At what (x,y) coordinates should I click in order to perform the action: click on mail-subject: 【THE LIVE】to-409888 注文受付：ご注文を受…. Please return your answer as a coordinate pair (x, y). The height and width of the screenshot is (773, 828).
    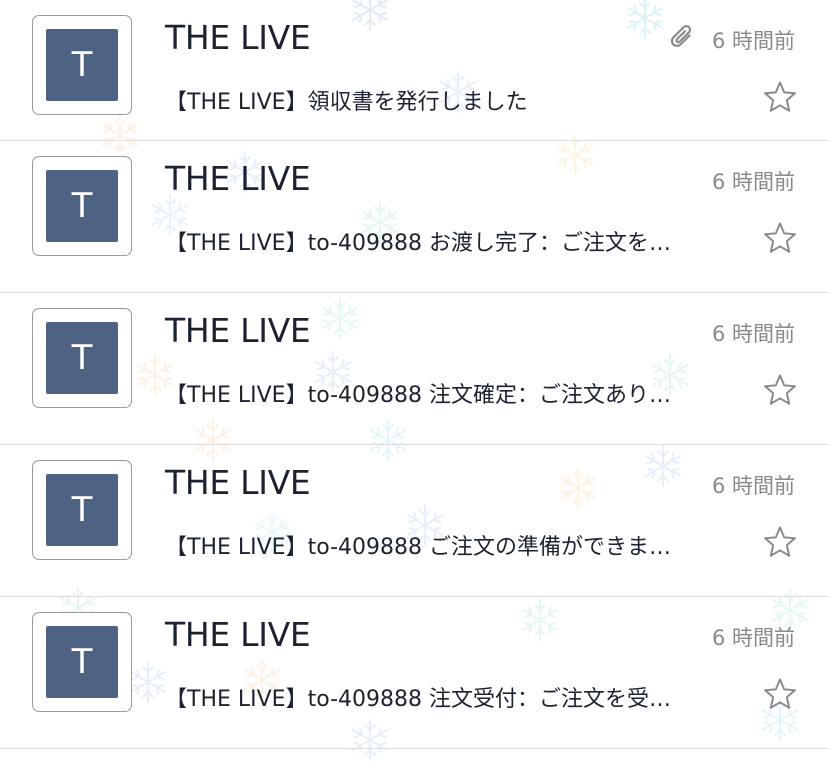
    Looking at the image, I should click on (418, 699).